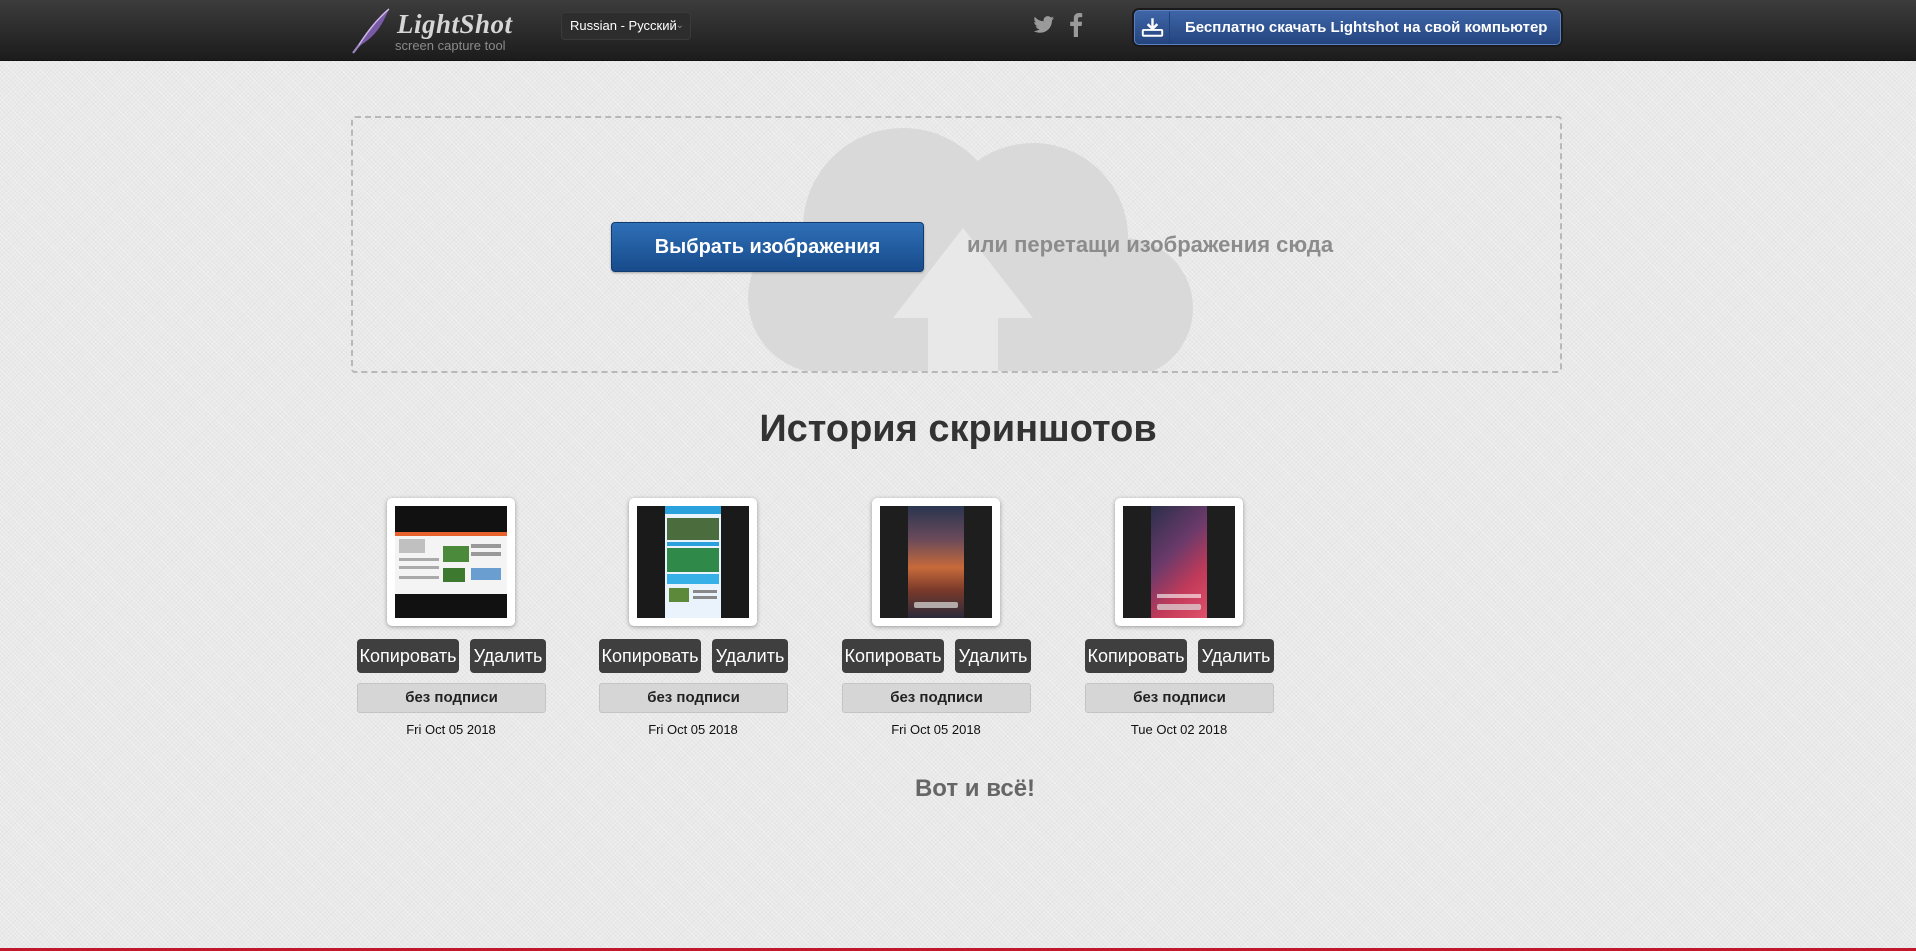 This screenshot has height=951, width=1916. Describe the element at coordinates (679, 25) in the screenshot. I see `chevron-down-icon: ⌄` at that location.